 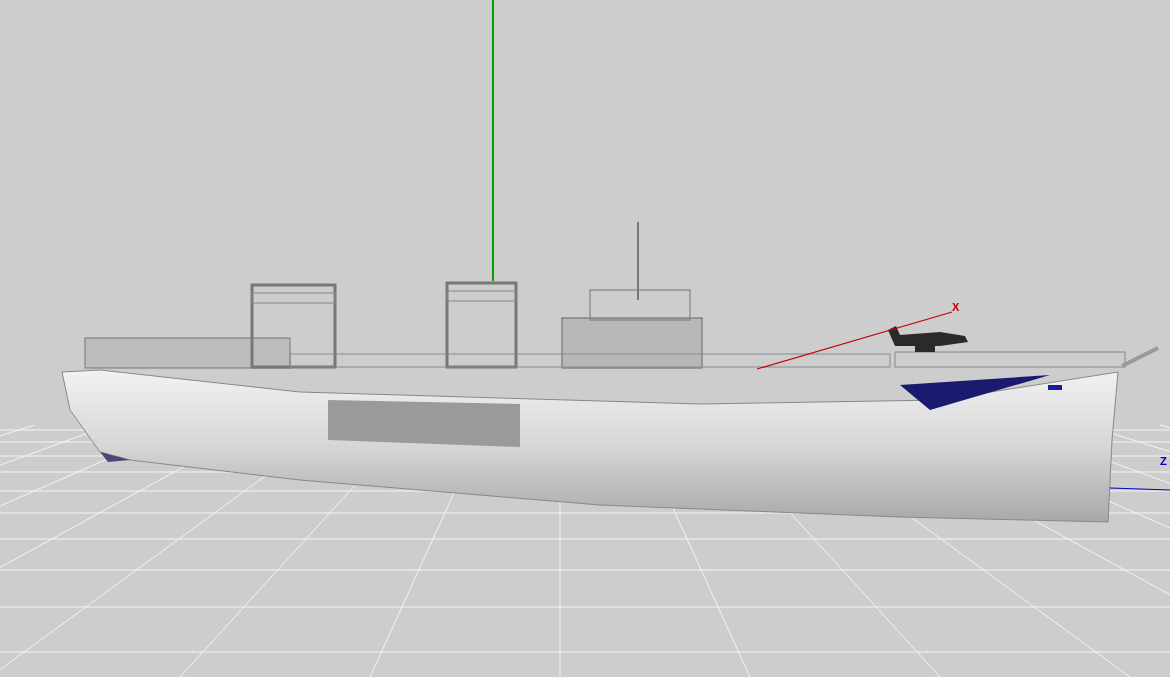 What do you see at coordinates (956, 307) in the screenshot?
I see `axis-label: X` at bounding box center [956, 307].